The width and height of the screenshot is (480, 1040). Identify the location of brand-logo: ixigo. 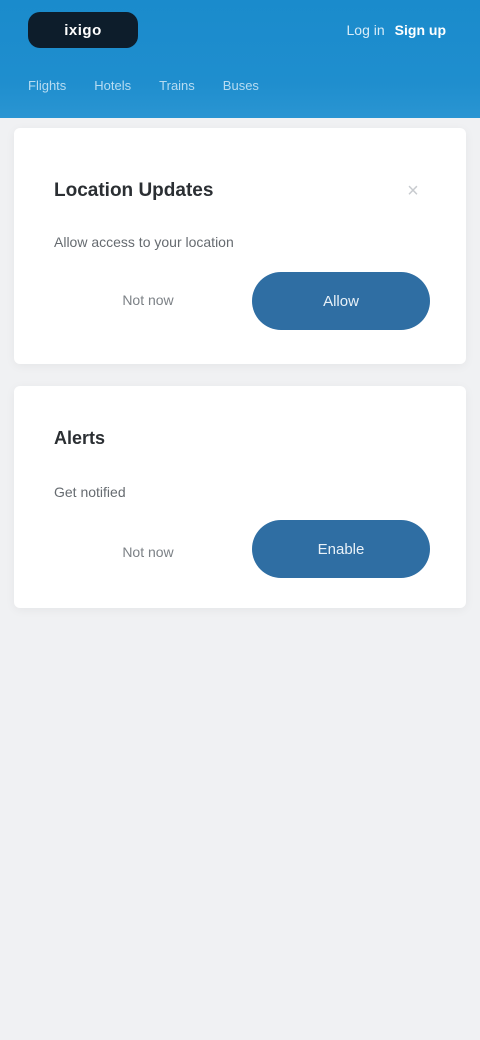
(83, 30).